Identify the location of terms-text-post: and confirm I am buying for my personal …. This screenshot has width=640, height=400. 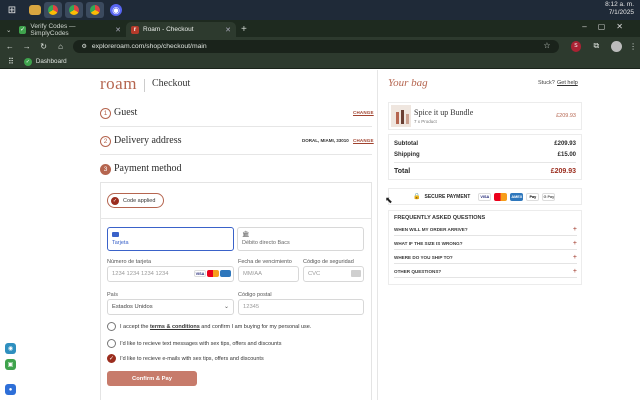
(255, 327).